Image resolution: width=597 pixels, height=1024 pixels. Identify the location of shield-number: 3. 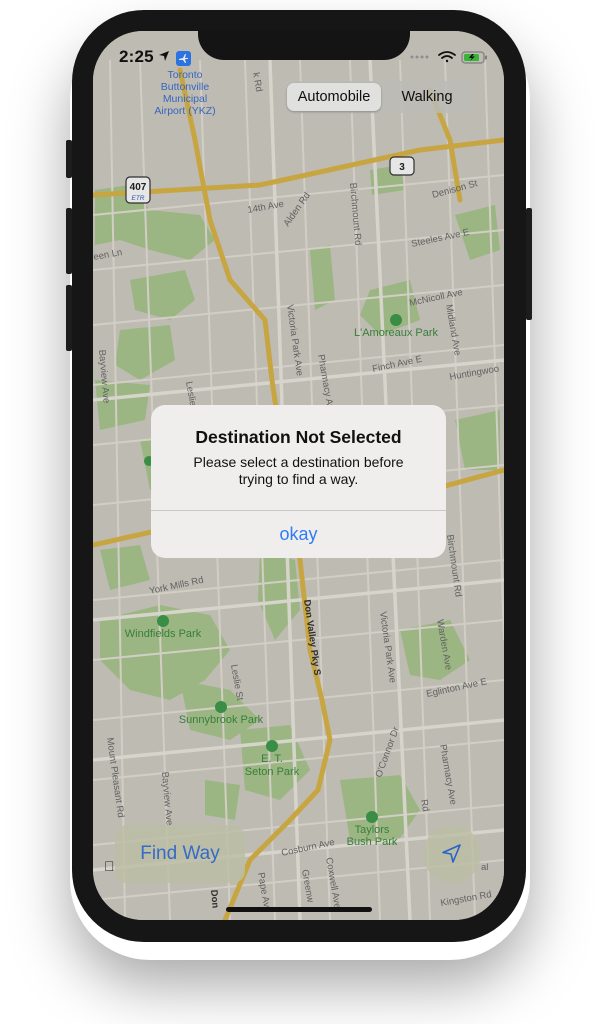
(402, 167).